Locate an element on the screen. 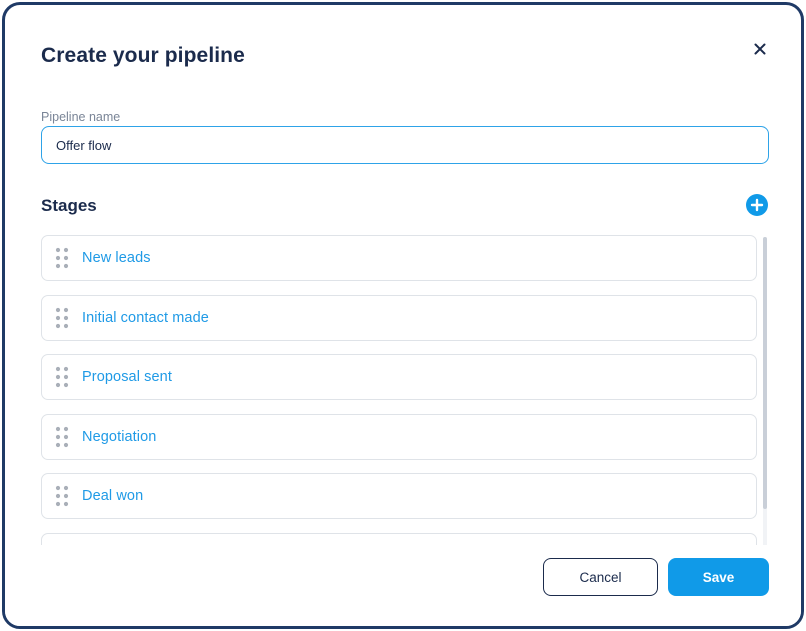  add-stage-button is located at coordinates (757, 205).